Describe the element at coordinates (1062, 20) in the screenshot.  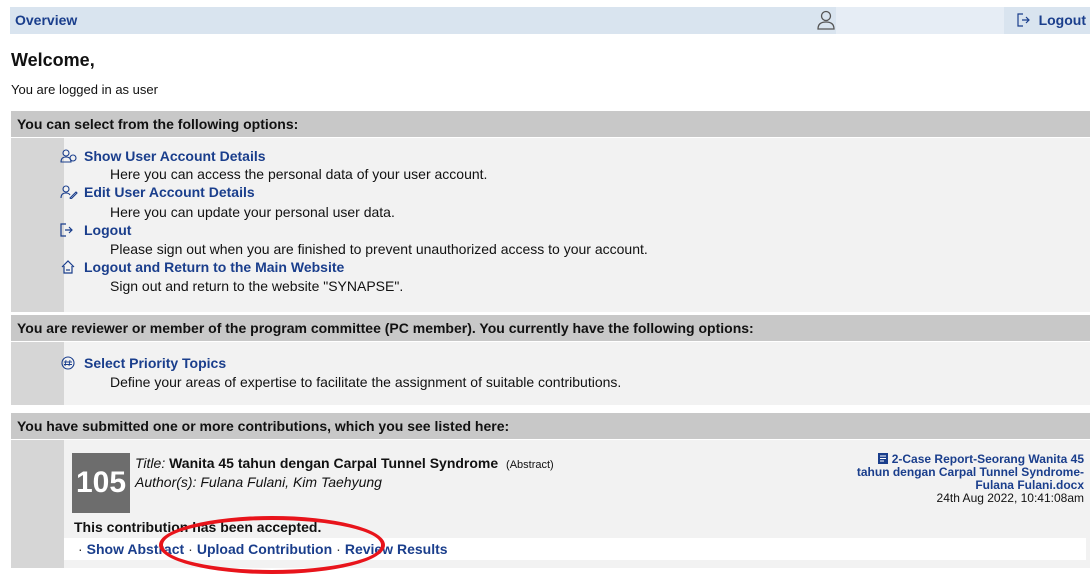
I see `logout-top-label: Logout` at that location.